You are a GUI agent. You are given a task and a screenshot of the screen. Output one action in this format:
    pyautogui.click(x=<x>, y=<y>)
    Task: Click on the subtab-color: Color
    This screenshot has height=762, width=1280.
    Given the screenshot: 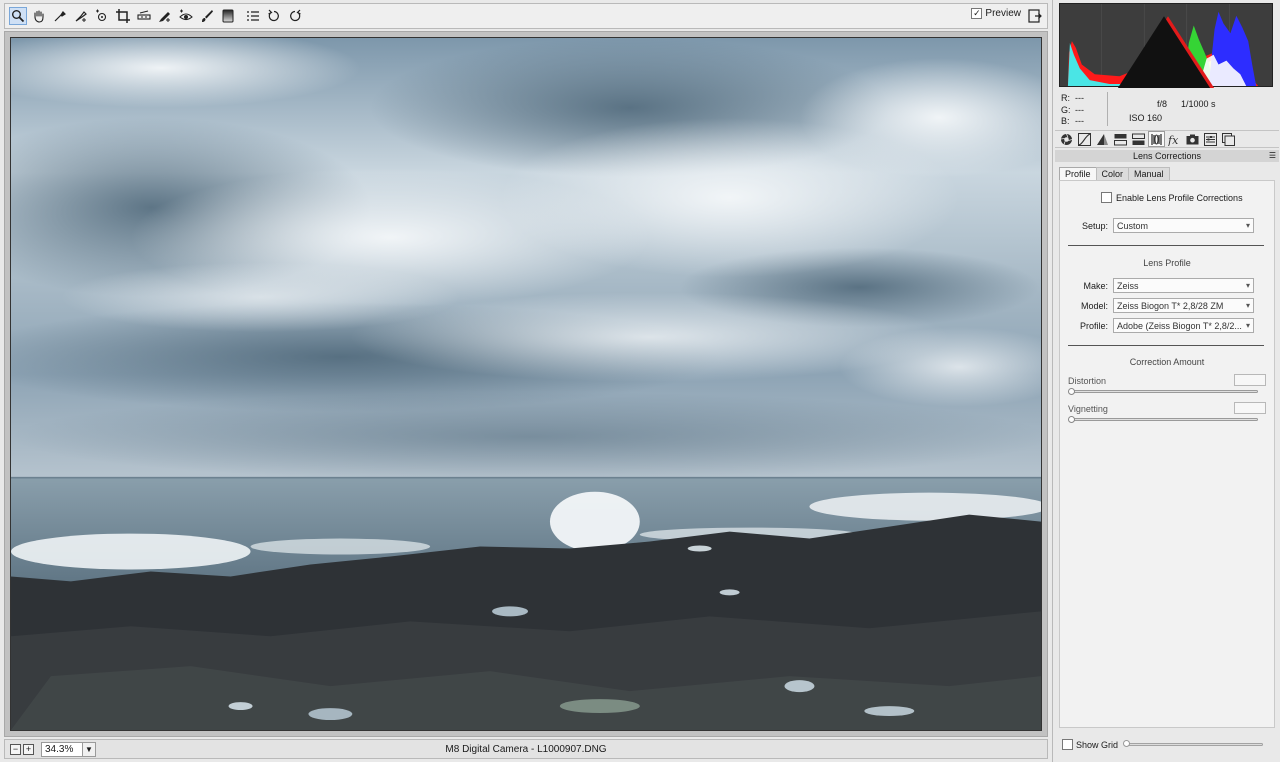 What is the action you would take?
    pyautogui.click(x=1112, y=173)
    